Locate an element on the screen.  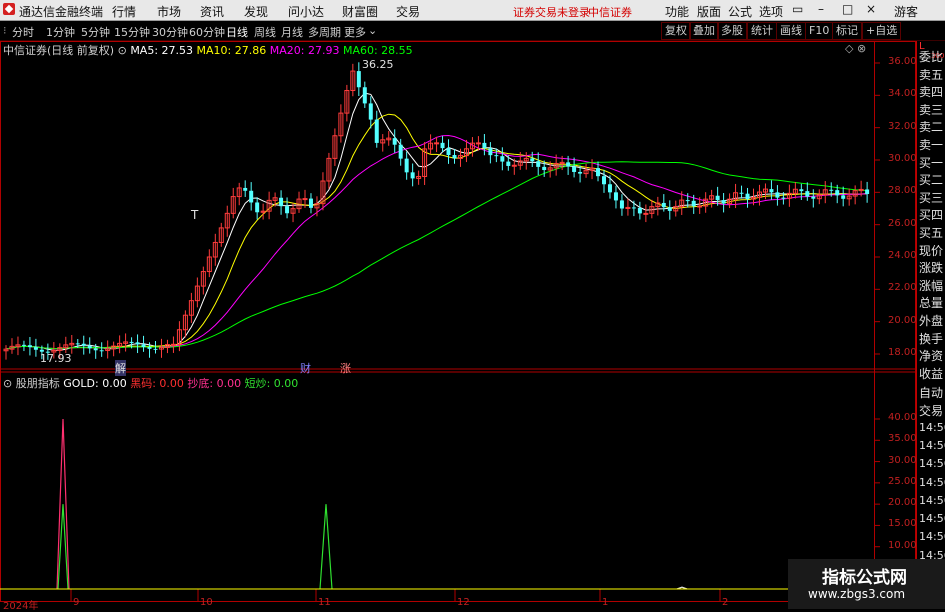
btn-f10: F10 is located at coordinates (819, 31).